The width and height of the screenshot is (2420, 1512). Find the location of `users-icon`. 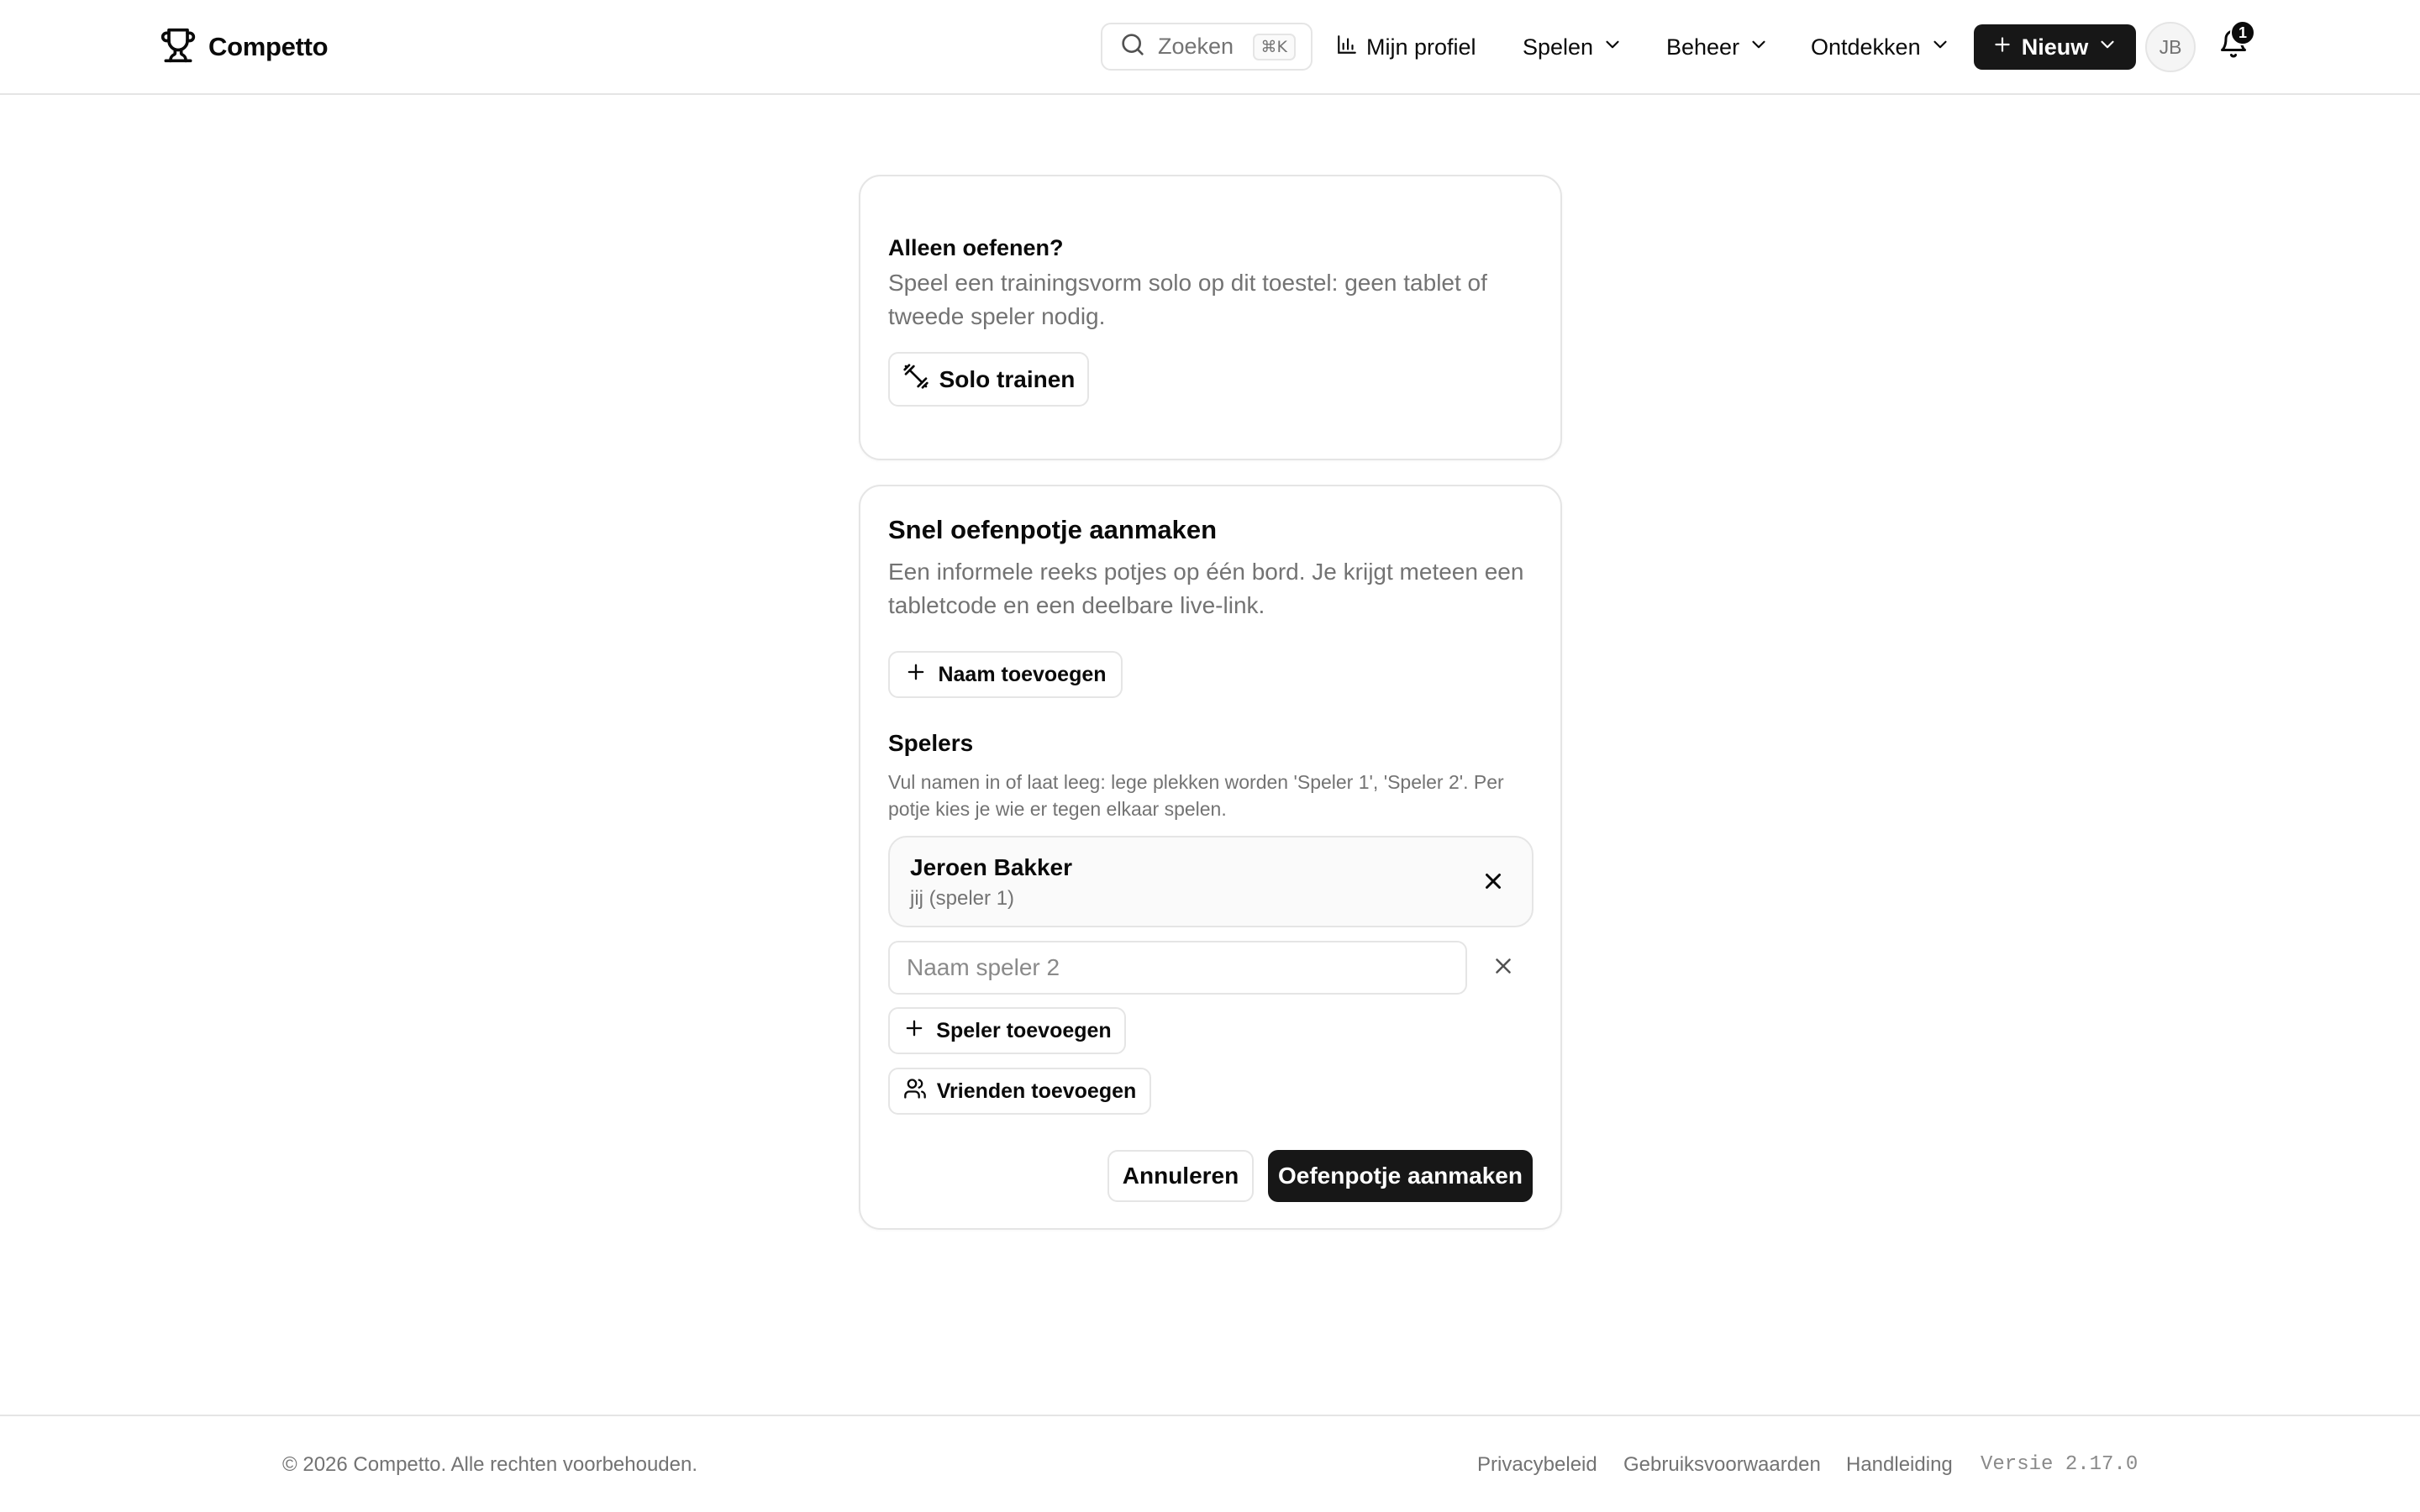

users-icon is located at coordinates (915, 1091).